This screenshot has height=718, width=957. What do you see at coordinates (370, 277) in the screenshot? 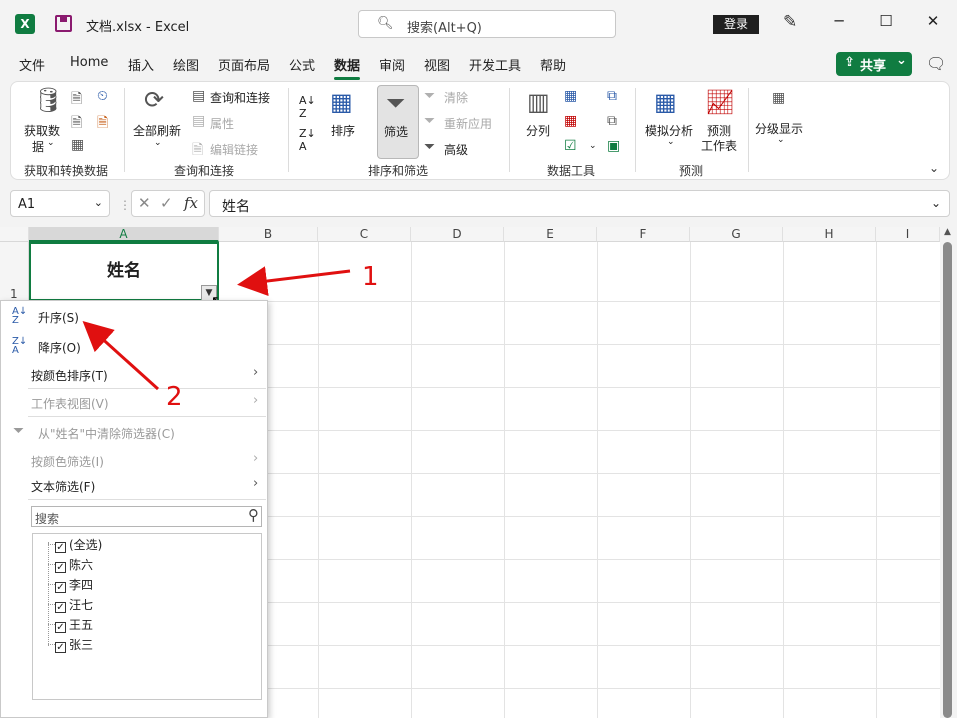
I see `annotation-label-1: 1` at bounding box center [370, 277].